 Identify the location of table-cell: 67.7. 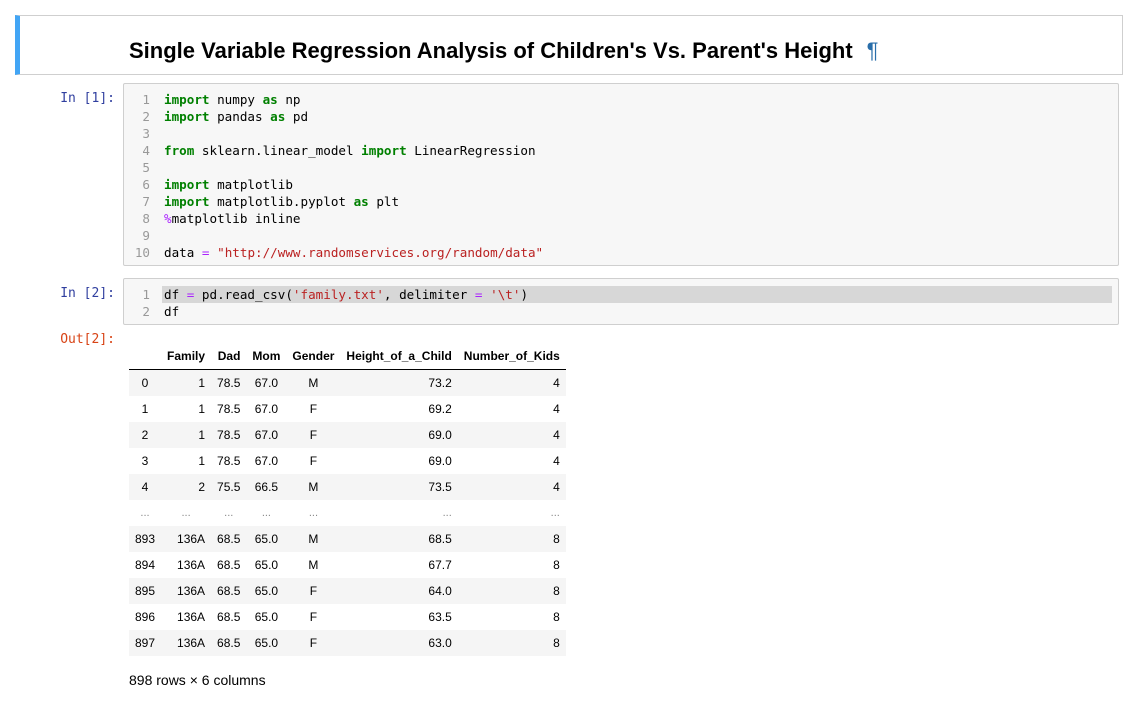
(440, 565).